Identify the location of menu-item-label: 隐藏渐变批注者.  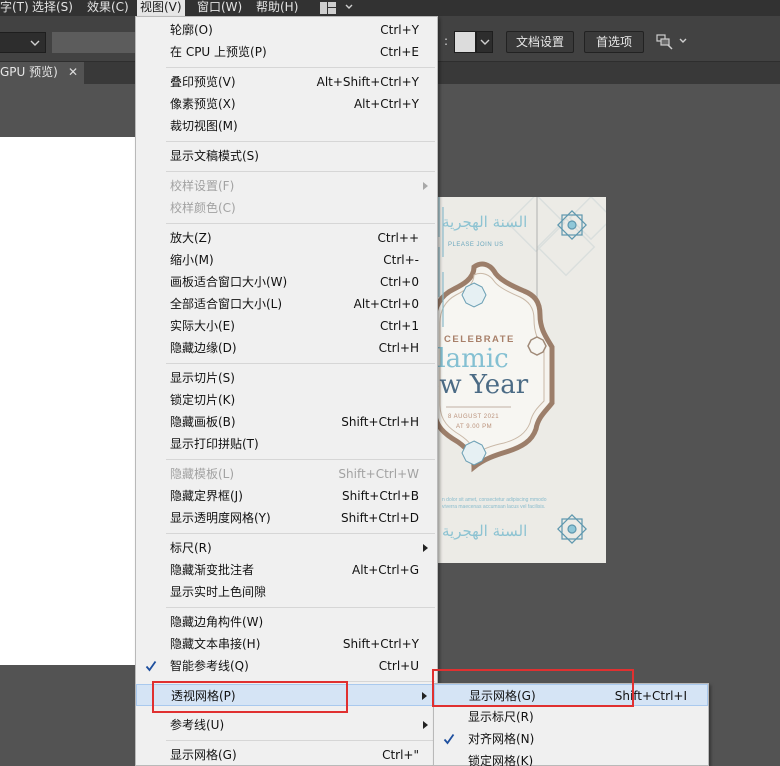
(212, 570).